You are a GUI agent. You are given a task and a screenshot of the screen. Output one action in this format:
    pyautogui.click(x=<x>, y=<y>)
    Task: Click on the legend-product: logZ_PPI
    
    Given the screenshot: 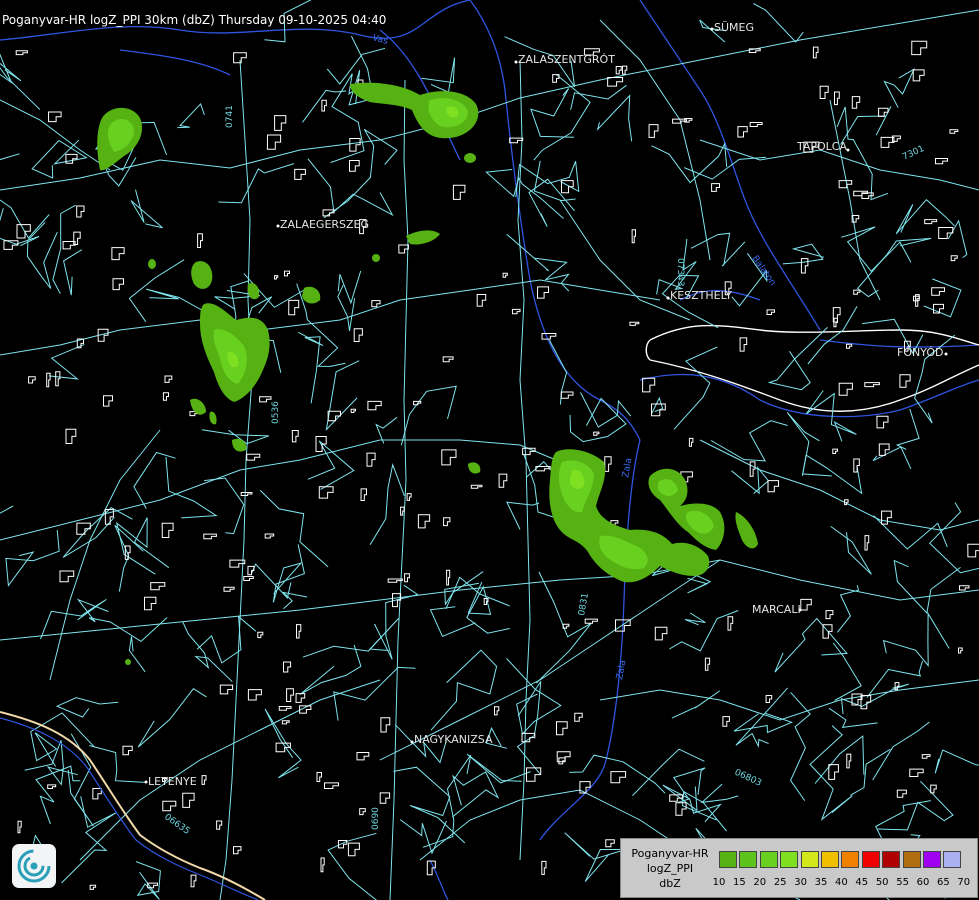 What is the action you would take?
    pyautogui.click(x=670, y=868)
    